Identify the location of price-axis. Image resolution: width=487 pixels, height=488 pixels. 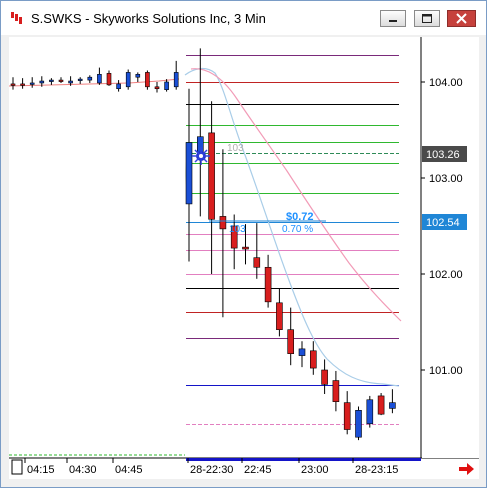
(450, 247).